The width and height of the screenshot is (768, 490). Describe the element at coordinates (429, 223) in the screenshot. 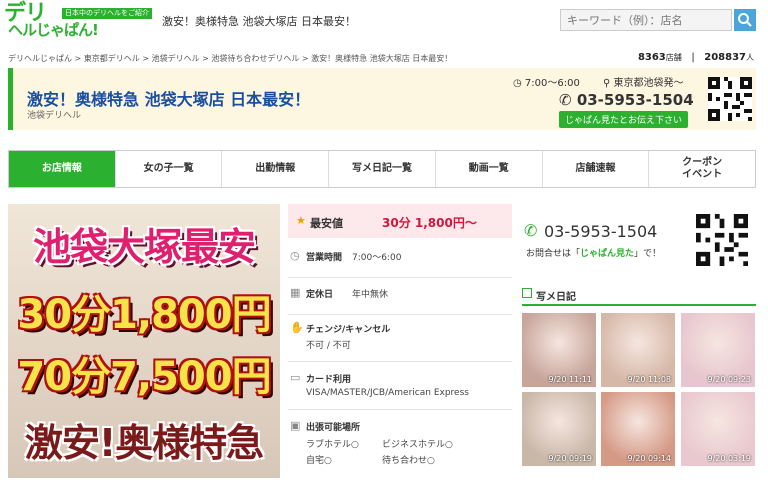

I see `price-value: 30分 1,800円〜` at that location.